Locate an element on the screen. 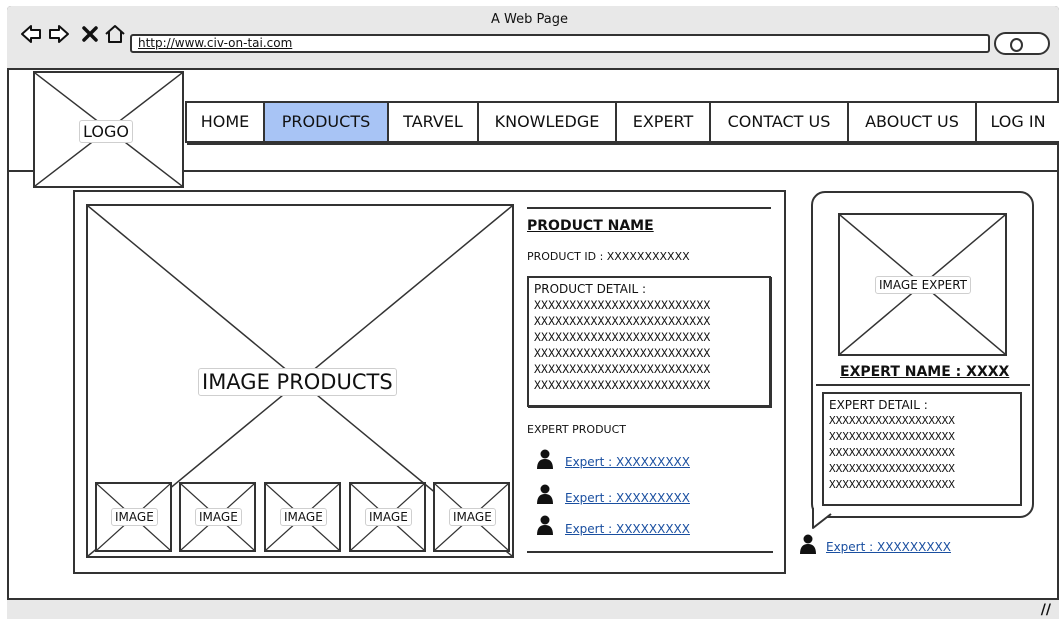 Image resolution: width=1059 pixels, height=619 pixels. search-icon is located at coordinates (1016, 45).